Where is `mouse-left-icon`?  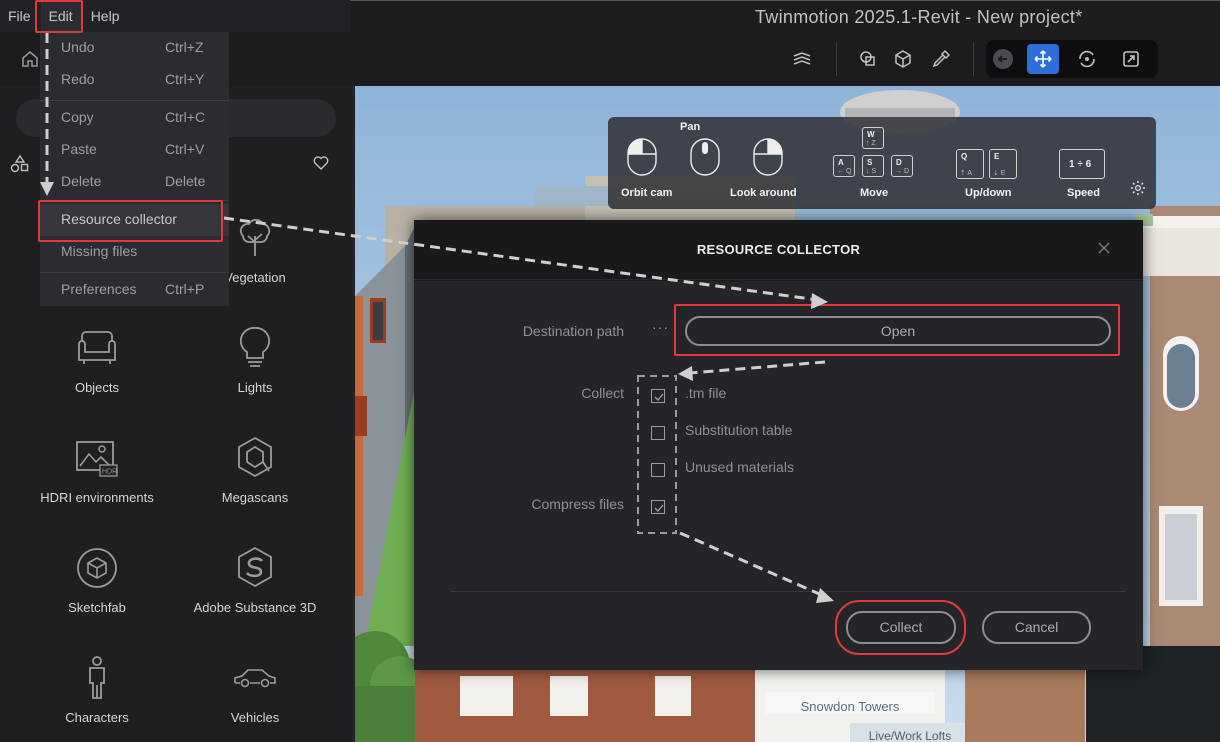
mouse-left-icon is located at coordinates (642, 157).